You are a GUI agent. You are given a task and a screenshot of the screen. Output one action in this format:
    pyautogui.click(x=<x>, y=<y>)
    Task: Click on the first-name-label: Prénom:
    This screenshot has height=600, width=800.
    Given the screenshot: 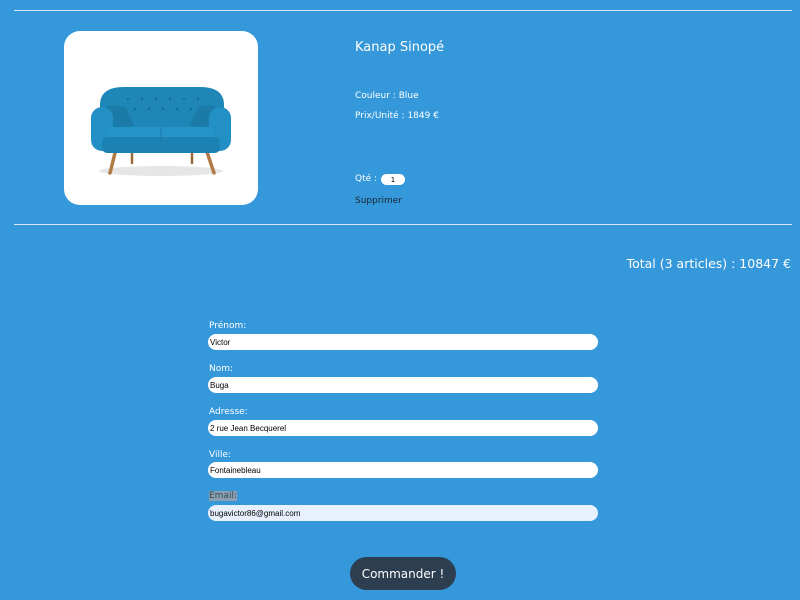 What is the action you would take?
    pyautogui.click(x=228, y=326)
    